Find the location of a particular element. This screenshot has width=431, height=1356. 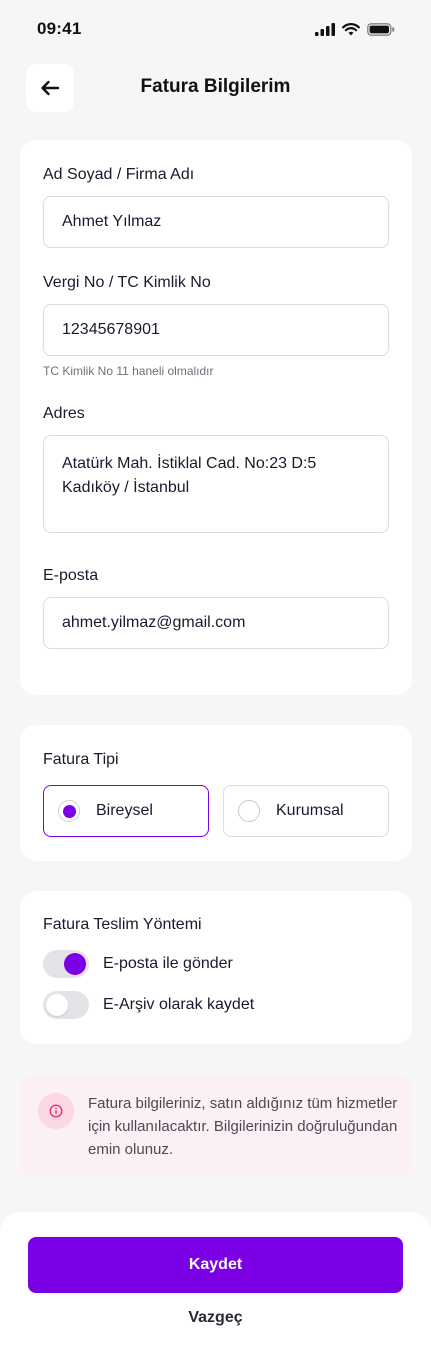

toggle-row-earsiv: E-Arşiv olarak kaydet is located at coordinates (148, 1005).